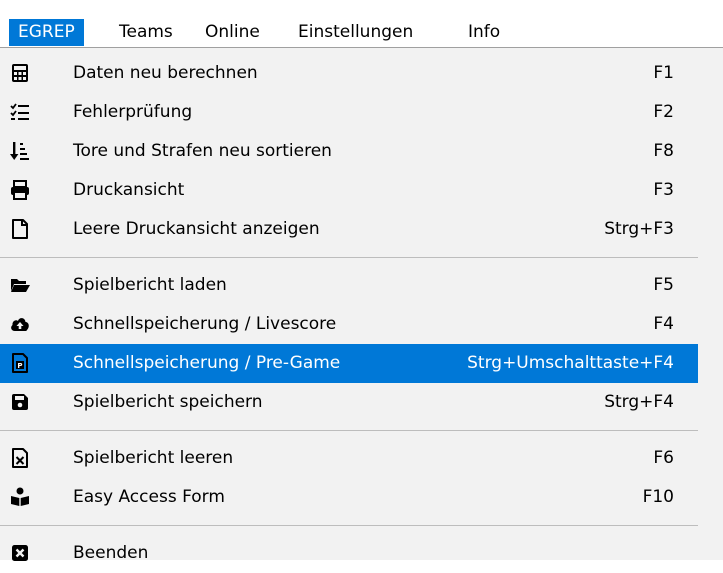  I want to click on checklist-icon, so click(20, 112).